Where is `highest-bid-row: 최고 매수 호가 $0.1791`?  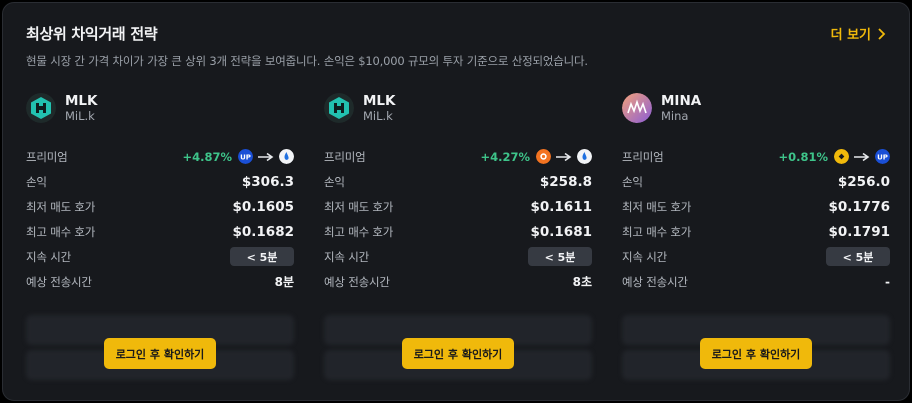
highest-bid-row: 최고 매수 호가 $0.1791 is located at coordinates (756, 231).